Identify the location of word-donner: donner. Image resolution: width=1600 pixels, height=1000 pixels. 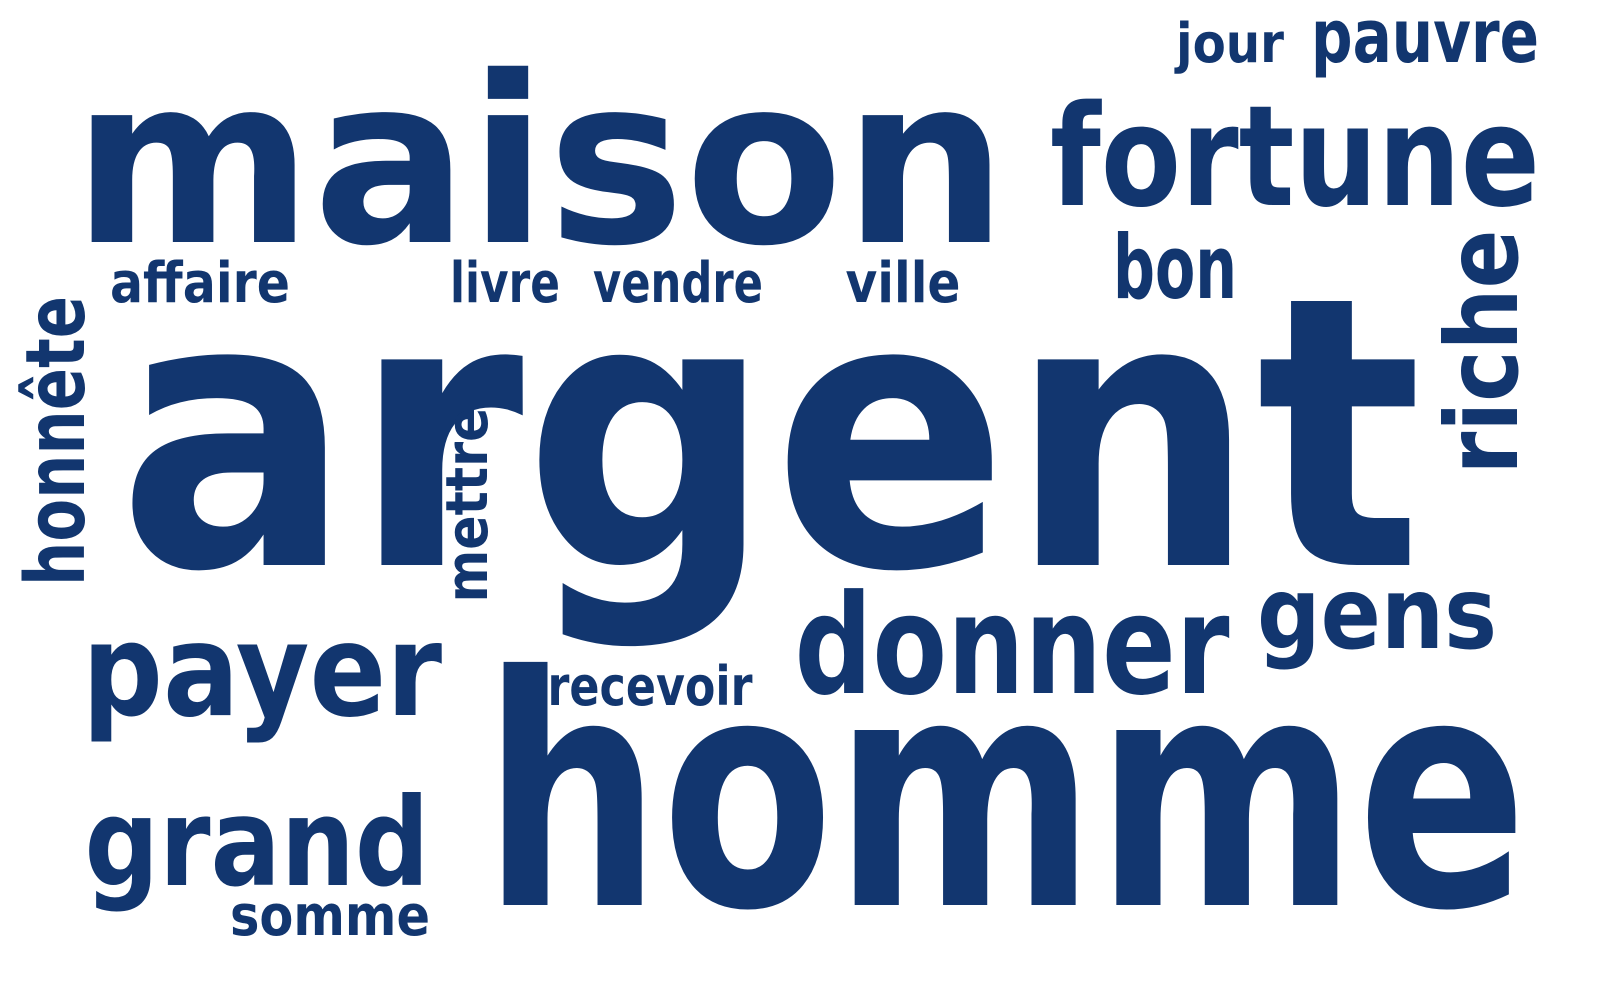
(1012, 645).